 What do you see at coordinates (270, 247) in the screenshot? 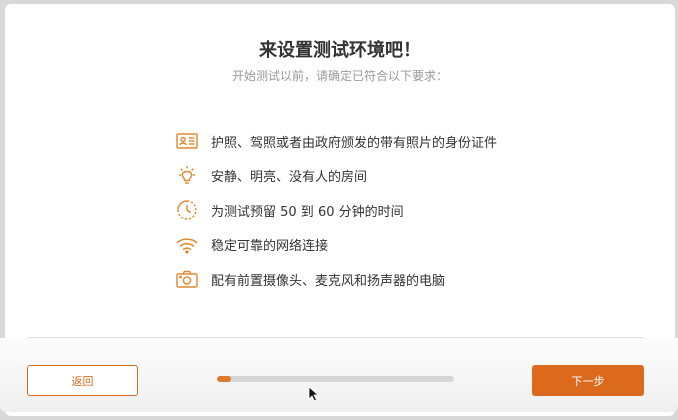
I see `requirement-label: 稳定可靠的网络连接` at bounding box center [270, 247].